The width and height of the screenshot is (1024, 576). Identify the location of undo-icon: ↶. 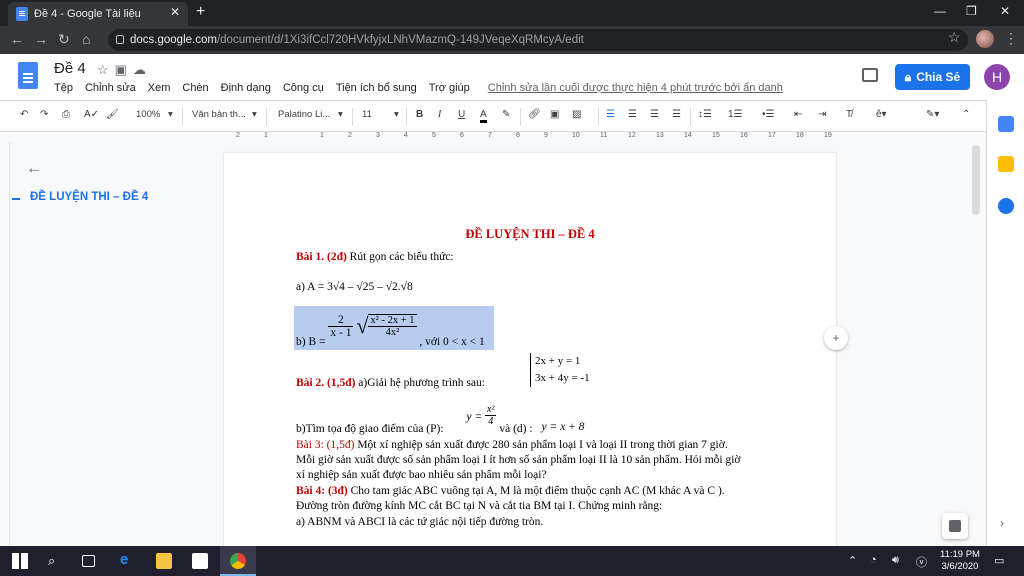
(24, 114).